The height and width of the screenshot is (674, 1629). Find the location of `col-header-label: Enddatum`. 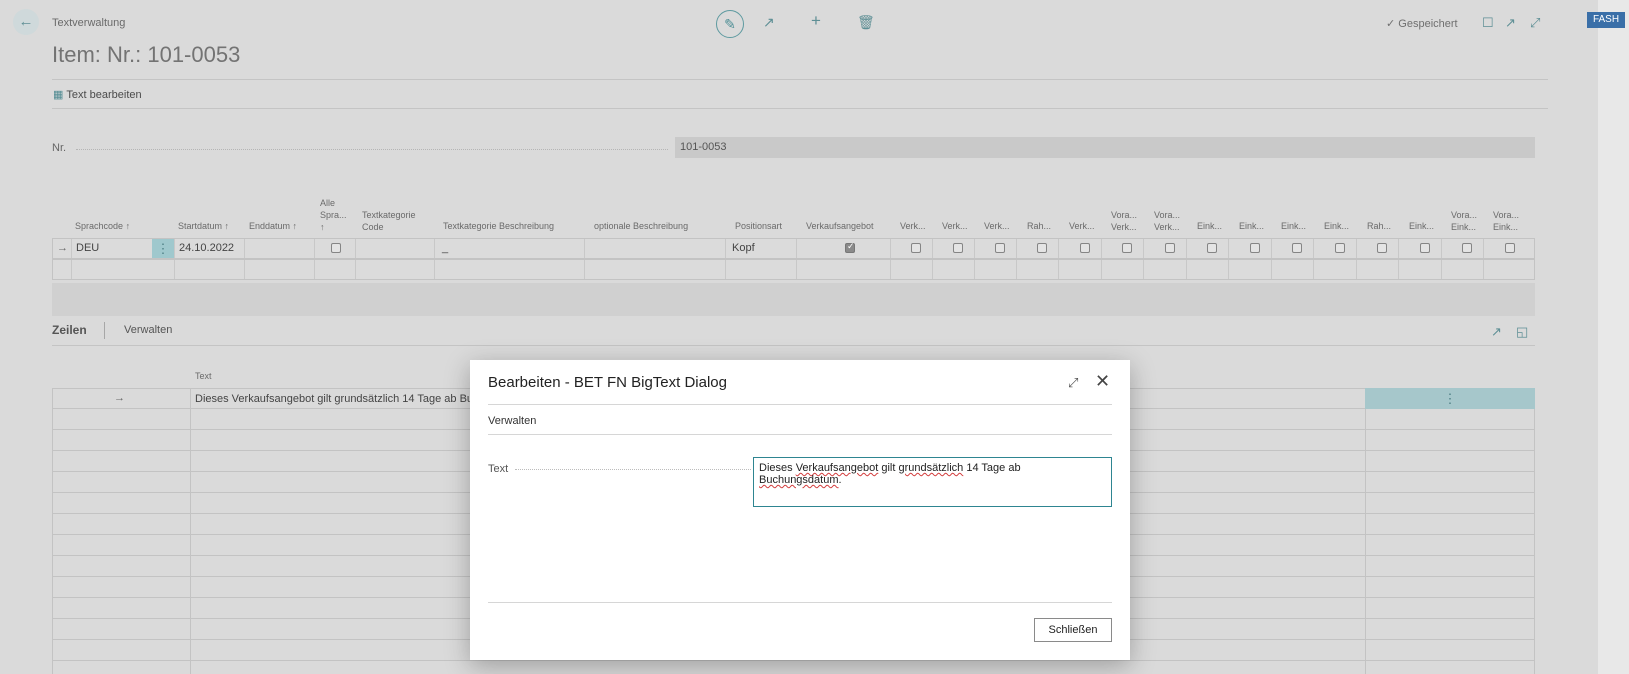

col-header-label: Enddatum is located at coordinates (270, 226).